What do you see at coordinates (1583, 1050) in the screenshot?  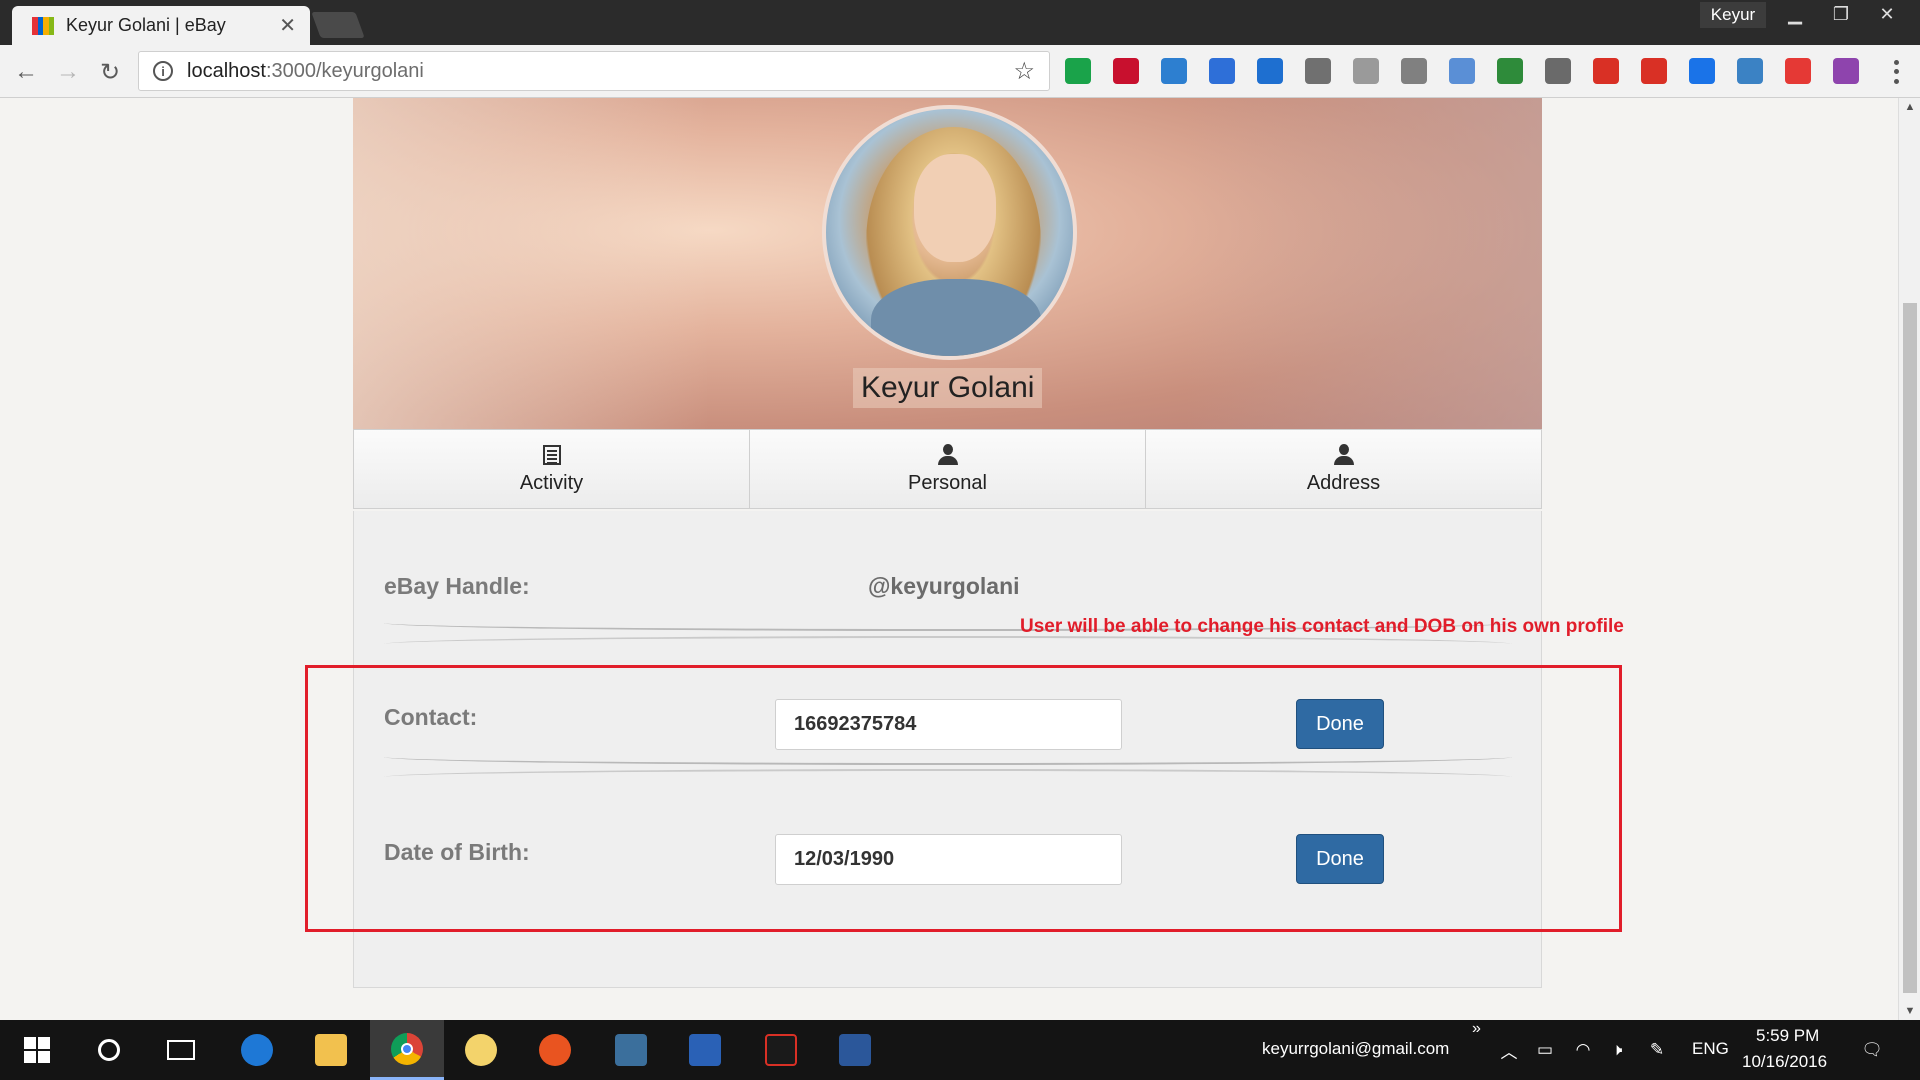 I see `wifi-icon: ◠` at bounding box center [1583, 1050].